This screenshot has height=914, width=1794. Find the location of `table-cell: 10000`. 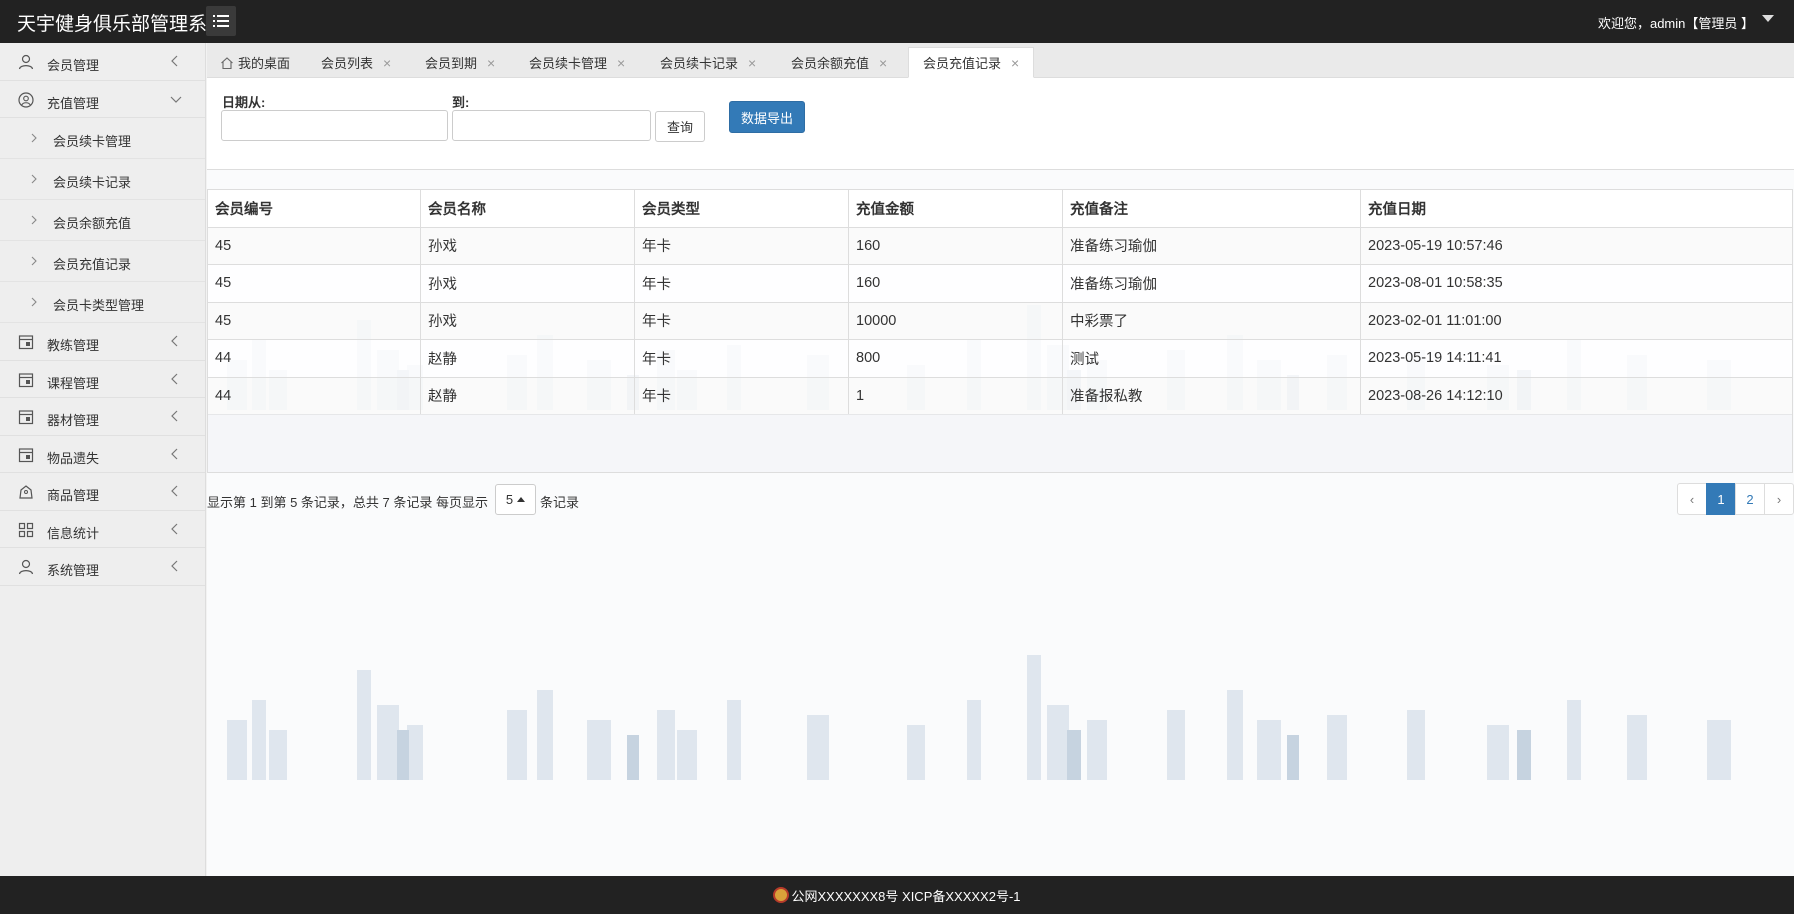

table-cell: 10000 is located at coordinates (955, 320).